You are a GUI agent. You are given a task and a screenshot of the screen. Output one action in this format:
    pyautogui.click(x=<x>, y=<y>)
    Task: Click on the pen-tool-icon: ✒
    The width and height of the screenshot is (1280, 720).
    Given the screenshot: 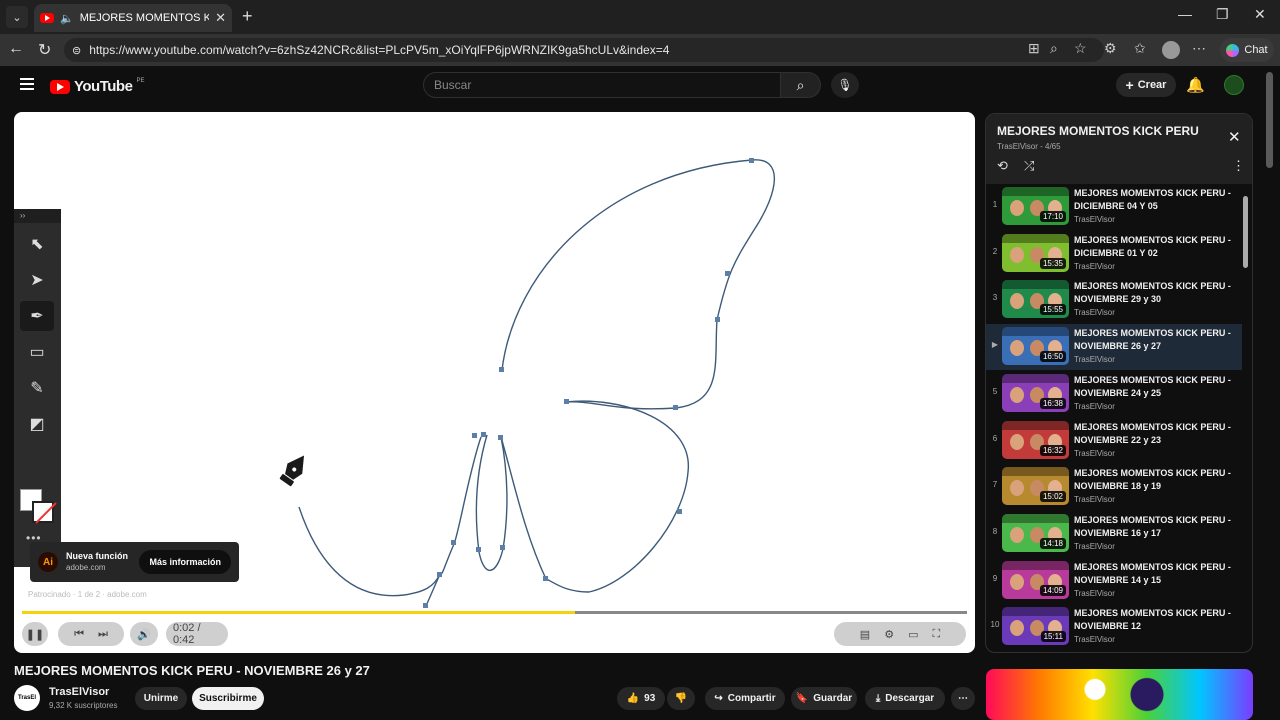 What is the action you would take?
    pyautogui.click(x=37, y=316)
    